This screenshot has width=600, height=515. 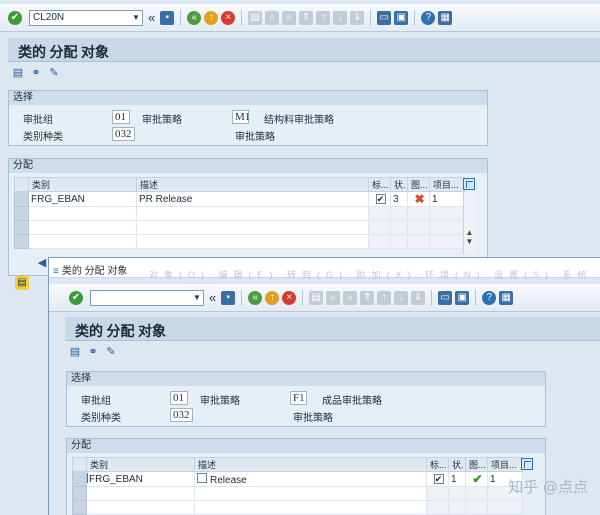 I want to click on strategy-description: 成品审批策略, so click(x=352, y=401).